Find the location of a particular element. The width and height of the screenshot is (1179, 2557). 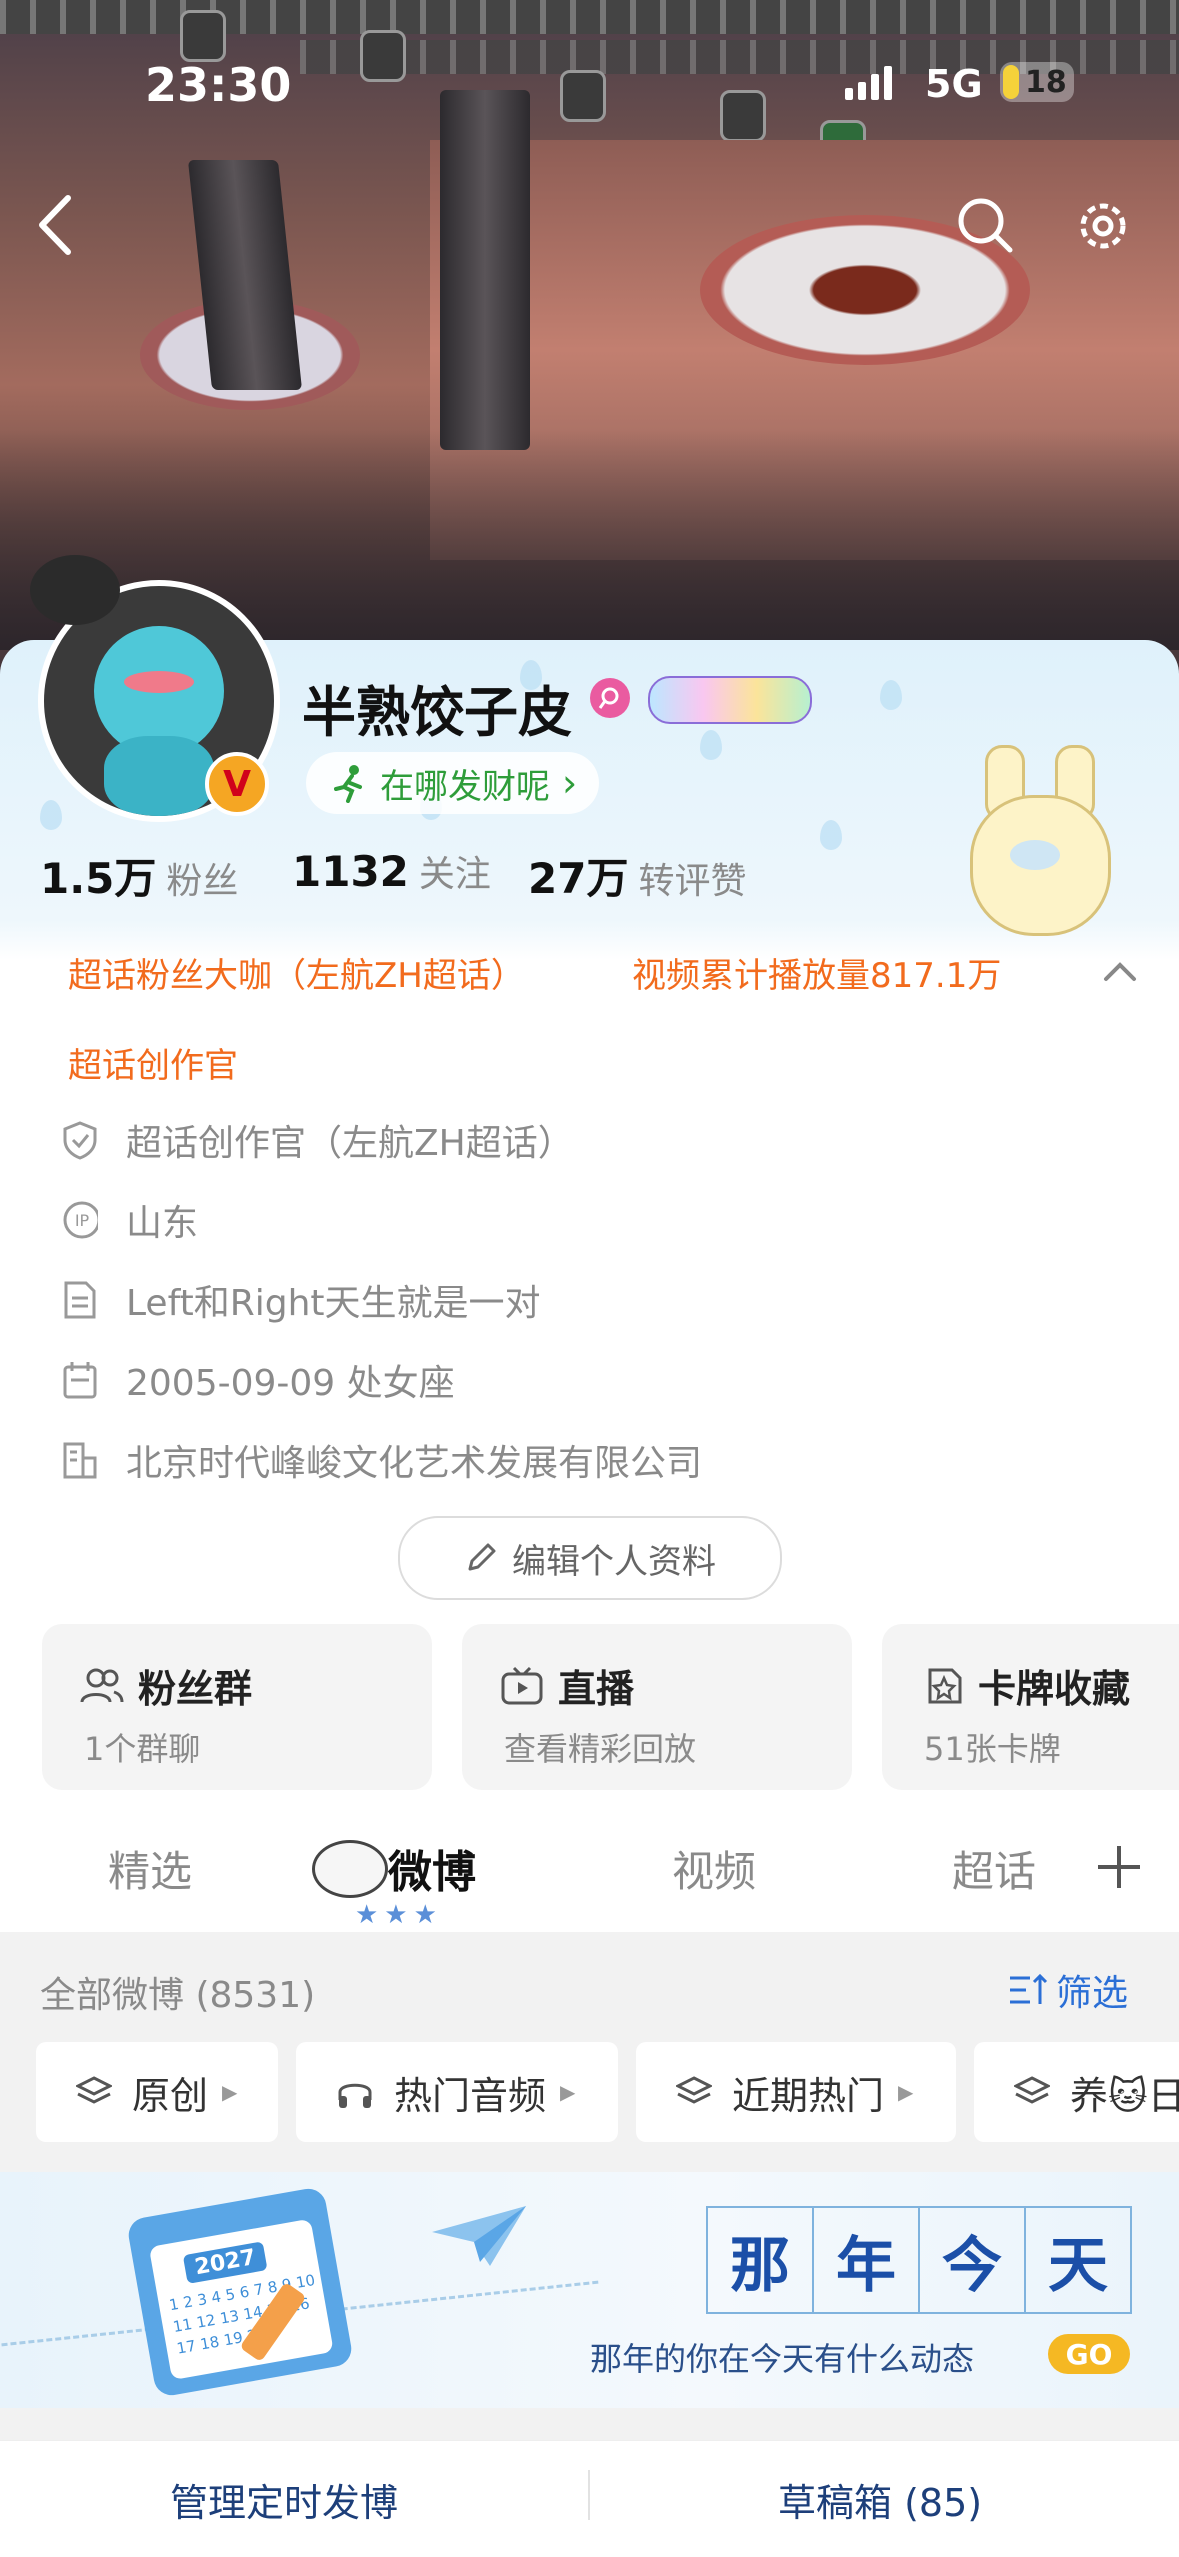

female-gender-icon is located at coordinates (610, 698).